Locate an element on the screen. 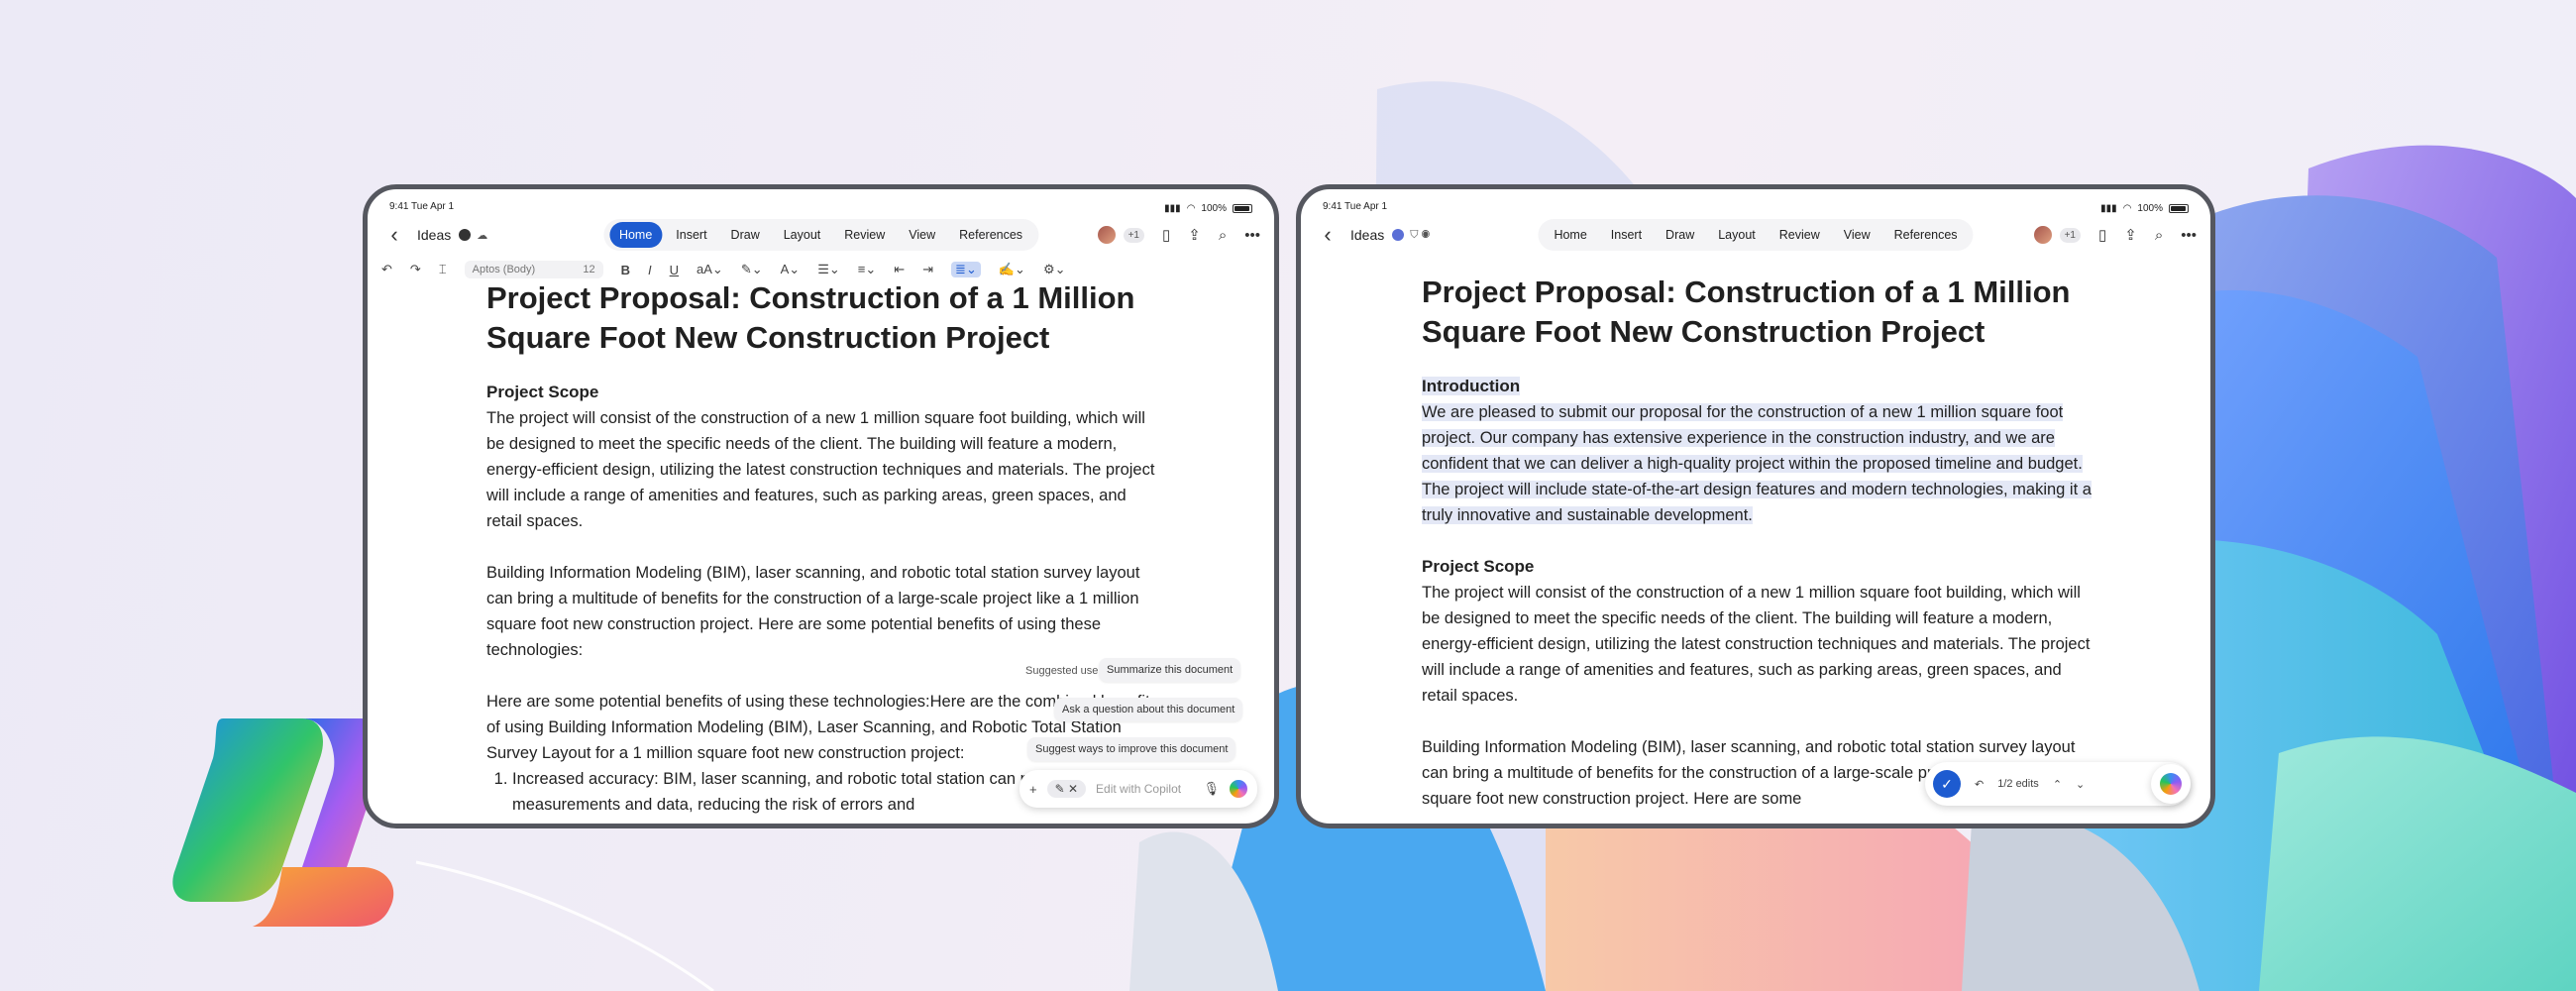 The height and width of the screenshot is (991, 2576). bullets-icon: ☰⌄ is located at coordinates (829, 269).